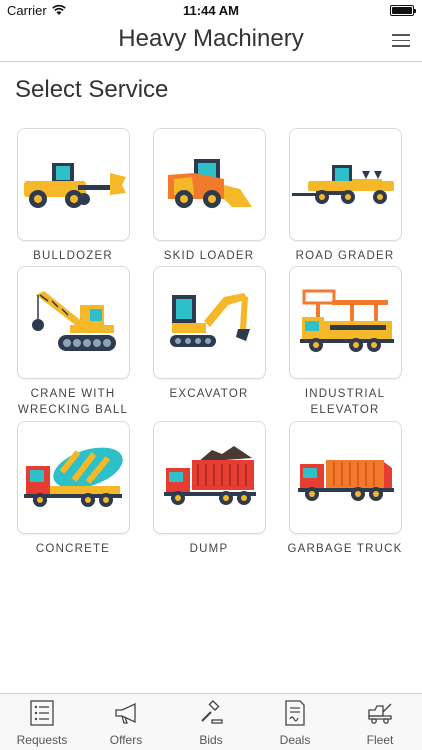  I want to click on service-label: BULLDOZER, so click(73, 256).